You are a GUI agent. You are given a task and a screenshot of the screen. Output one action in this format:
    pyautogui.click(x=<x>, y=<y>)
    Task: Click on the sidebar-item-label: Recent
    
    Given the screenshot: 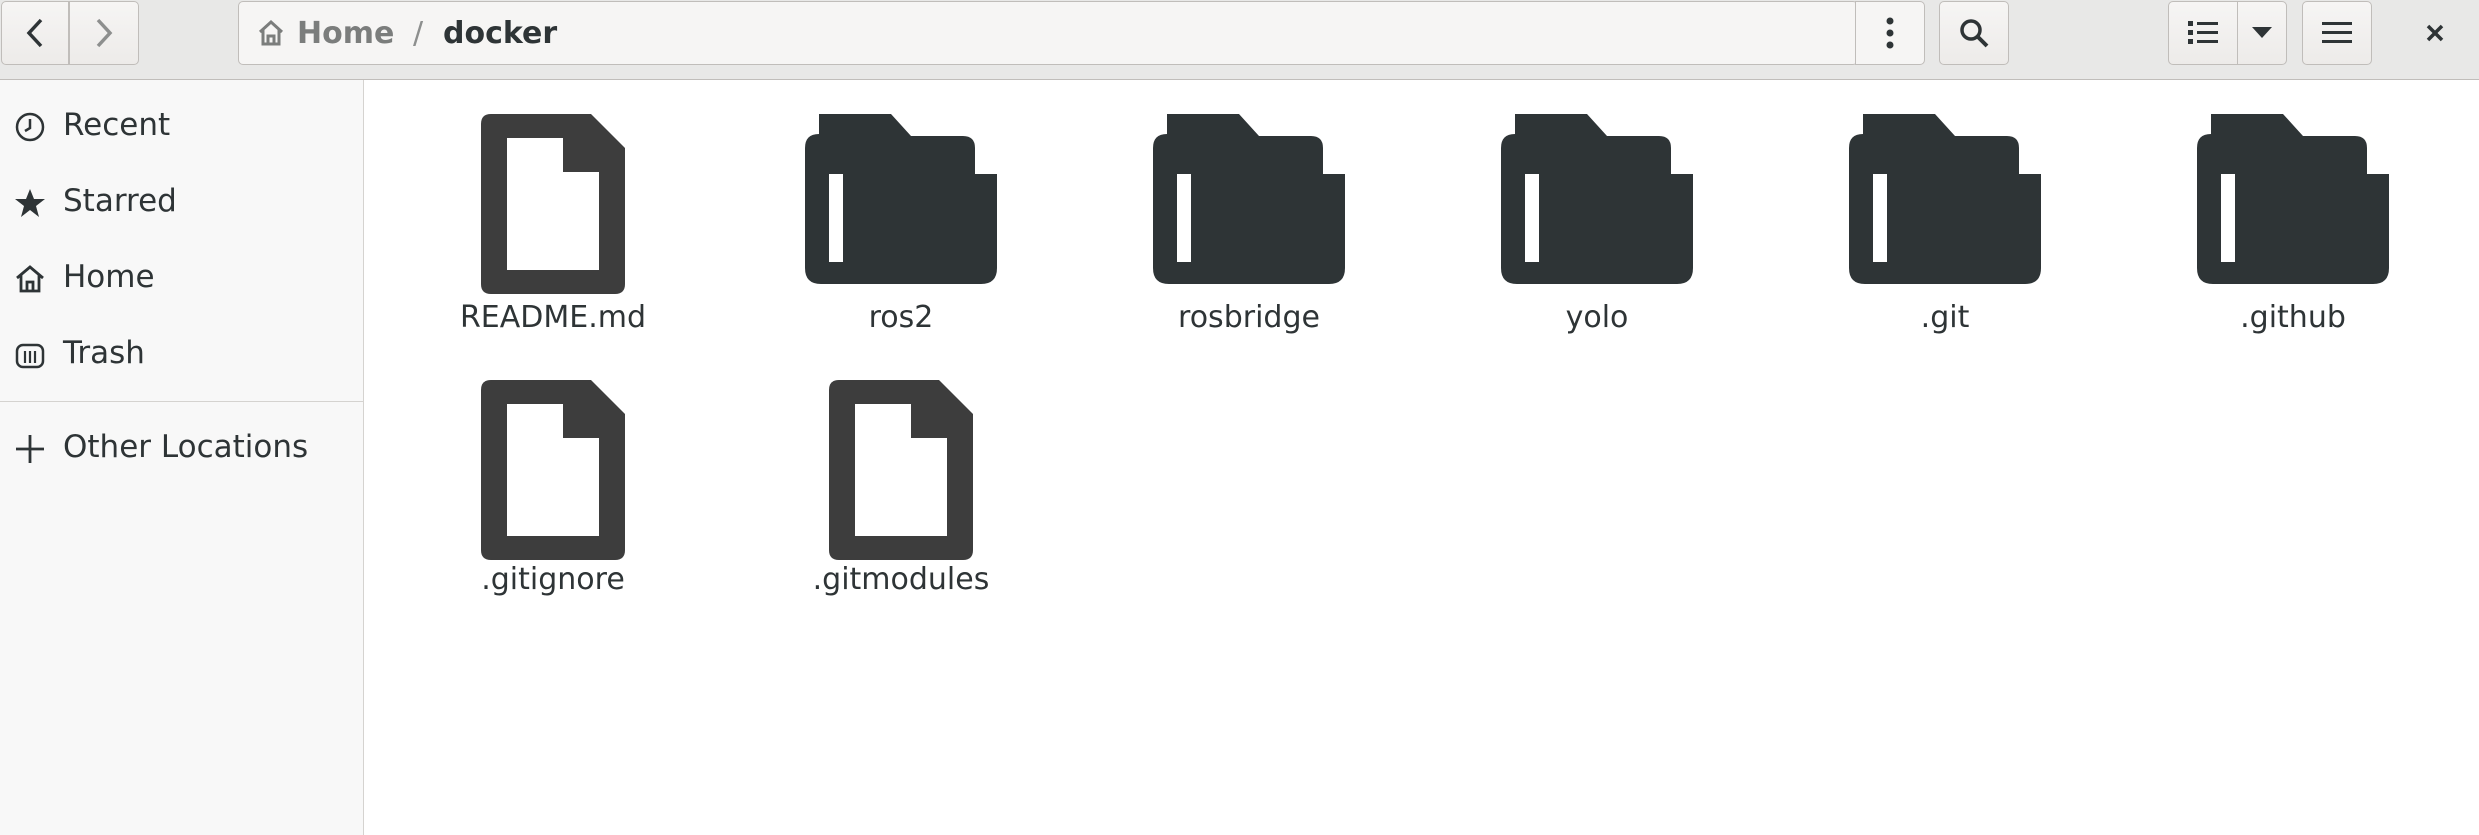 What is the action you would take?
    pyautogui.click(x=117, y=125)
    